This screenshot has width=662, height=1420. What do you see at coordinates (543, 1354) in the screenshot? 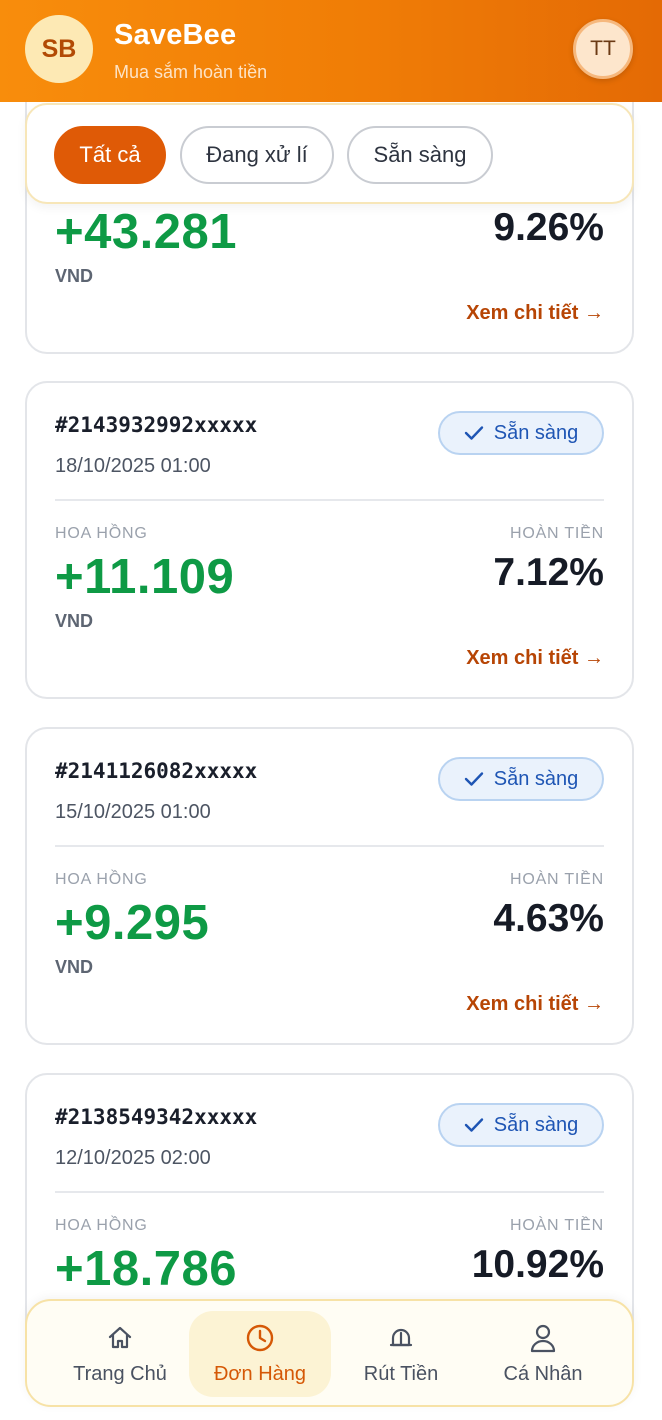
I see `nav-item-profile: Cá Nhân` at bounding box center [543, 1354].